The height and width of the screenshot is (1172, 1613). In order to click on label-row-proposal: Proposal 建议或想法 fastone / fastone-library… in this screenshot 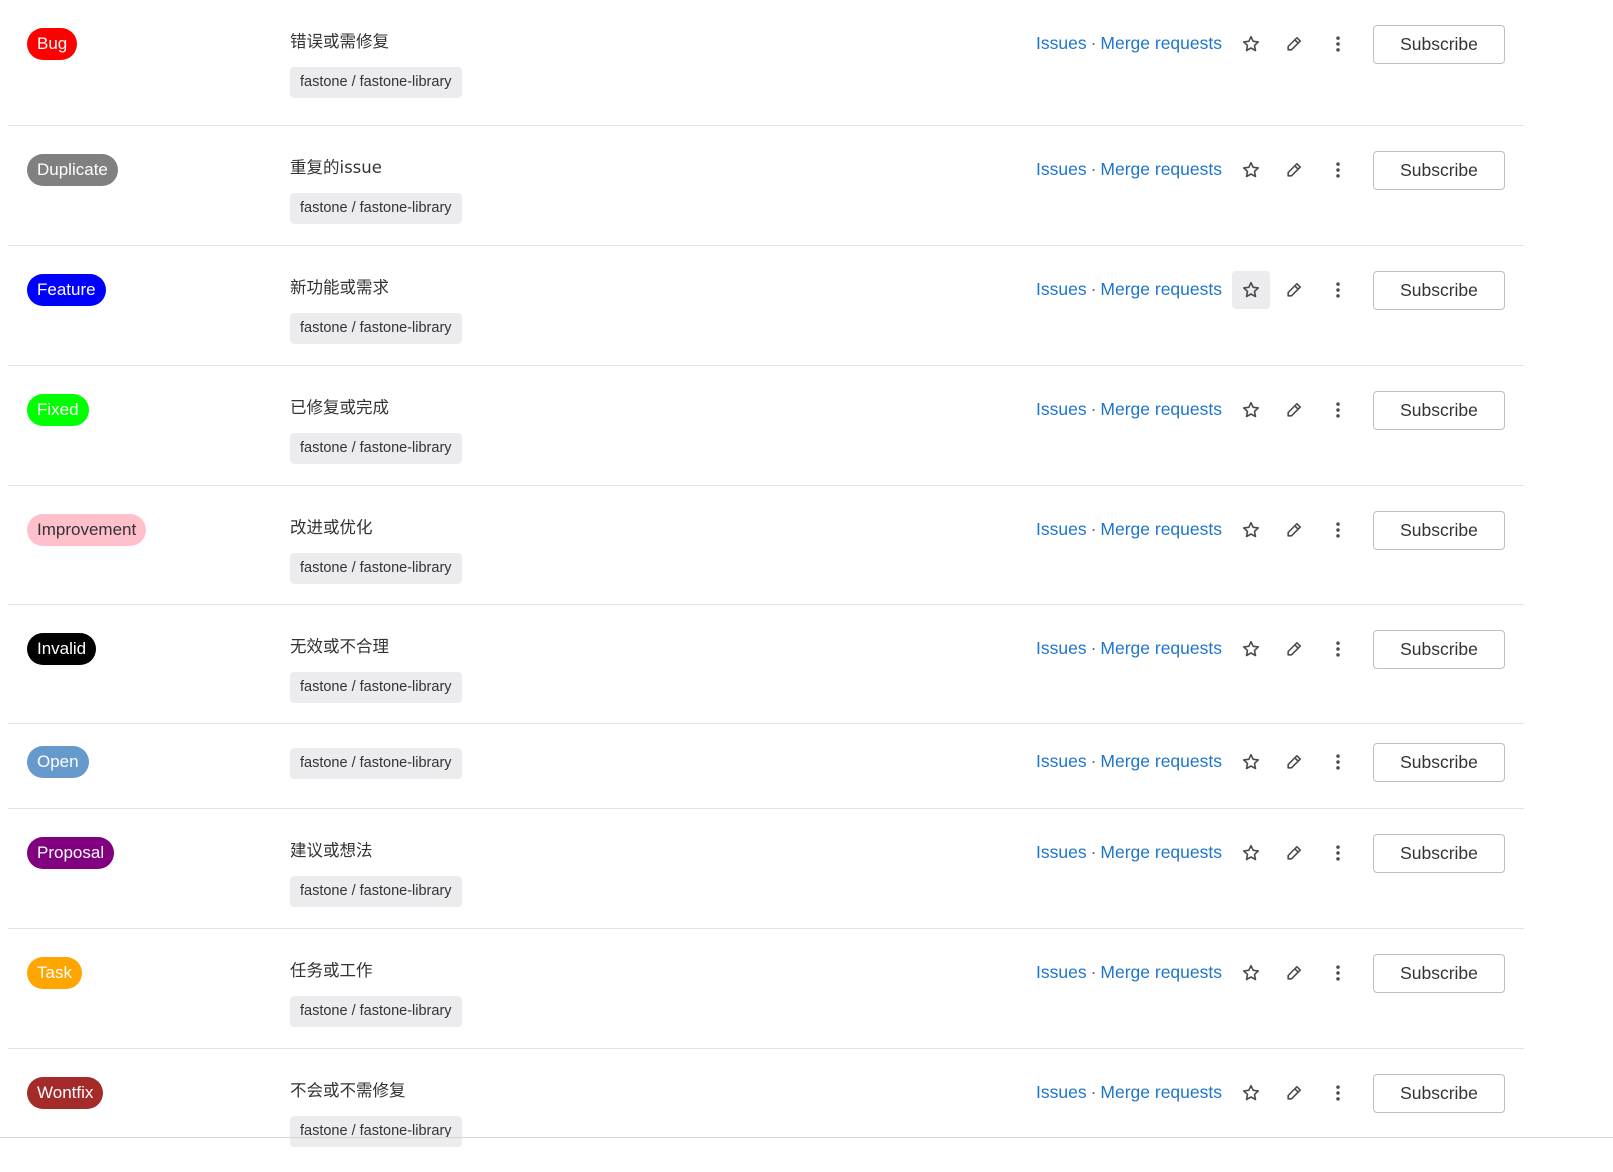, I will do `click(766, 869)`.